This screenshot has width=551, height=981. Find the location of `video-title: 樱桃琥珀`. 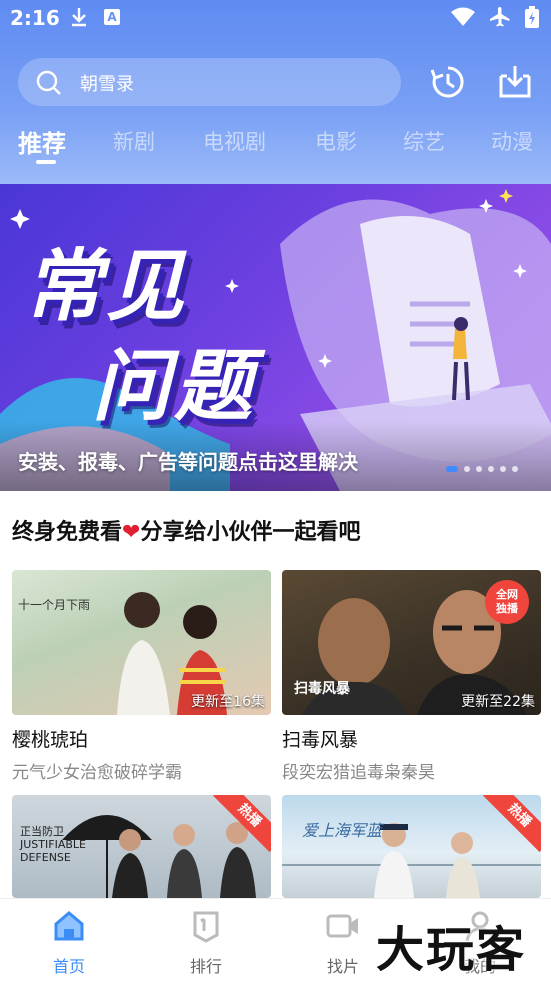

video-title: 樱桃琥珀 is located at coordinates (141, 738).